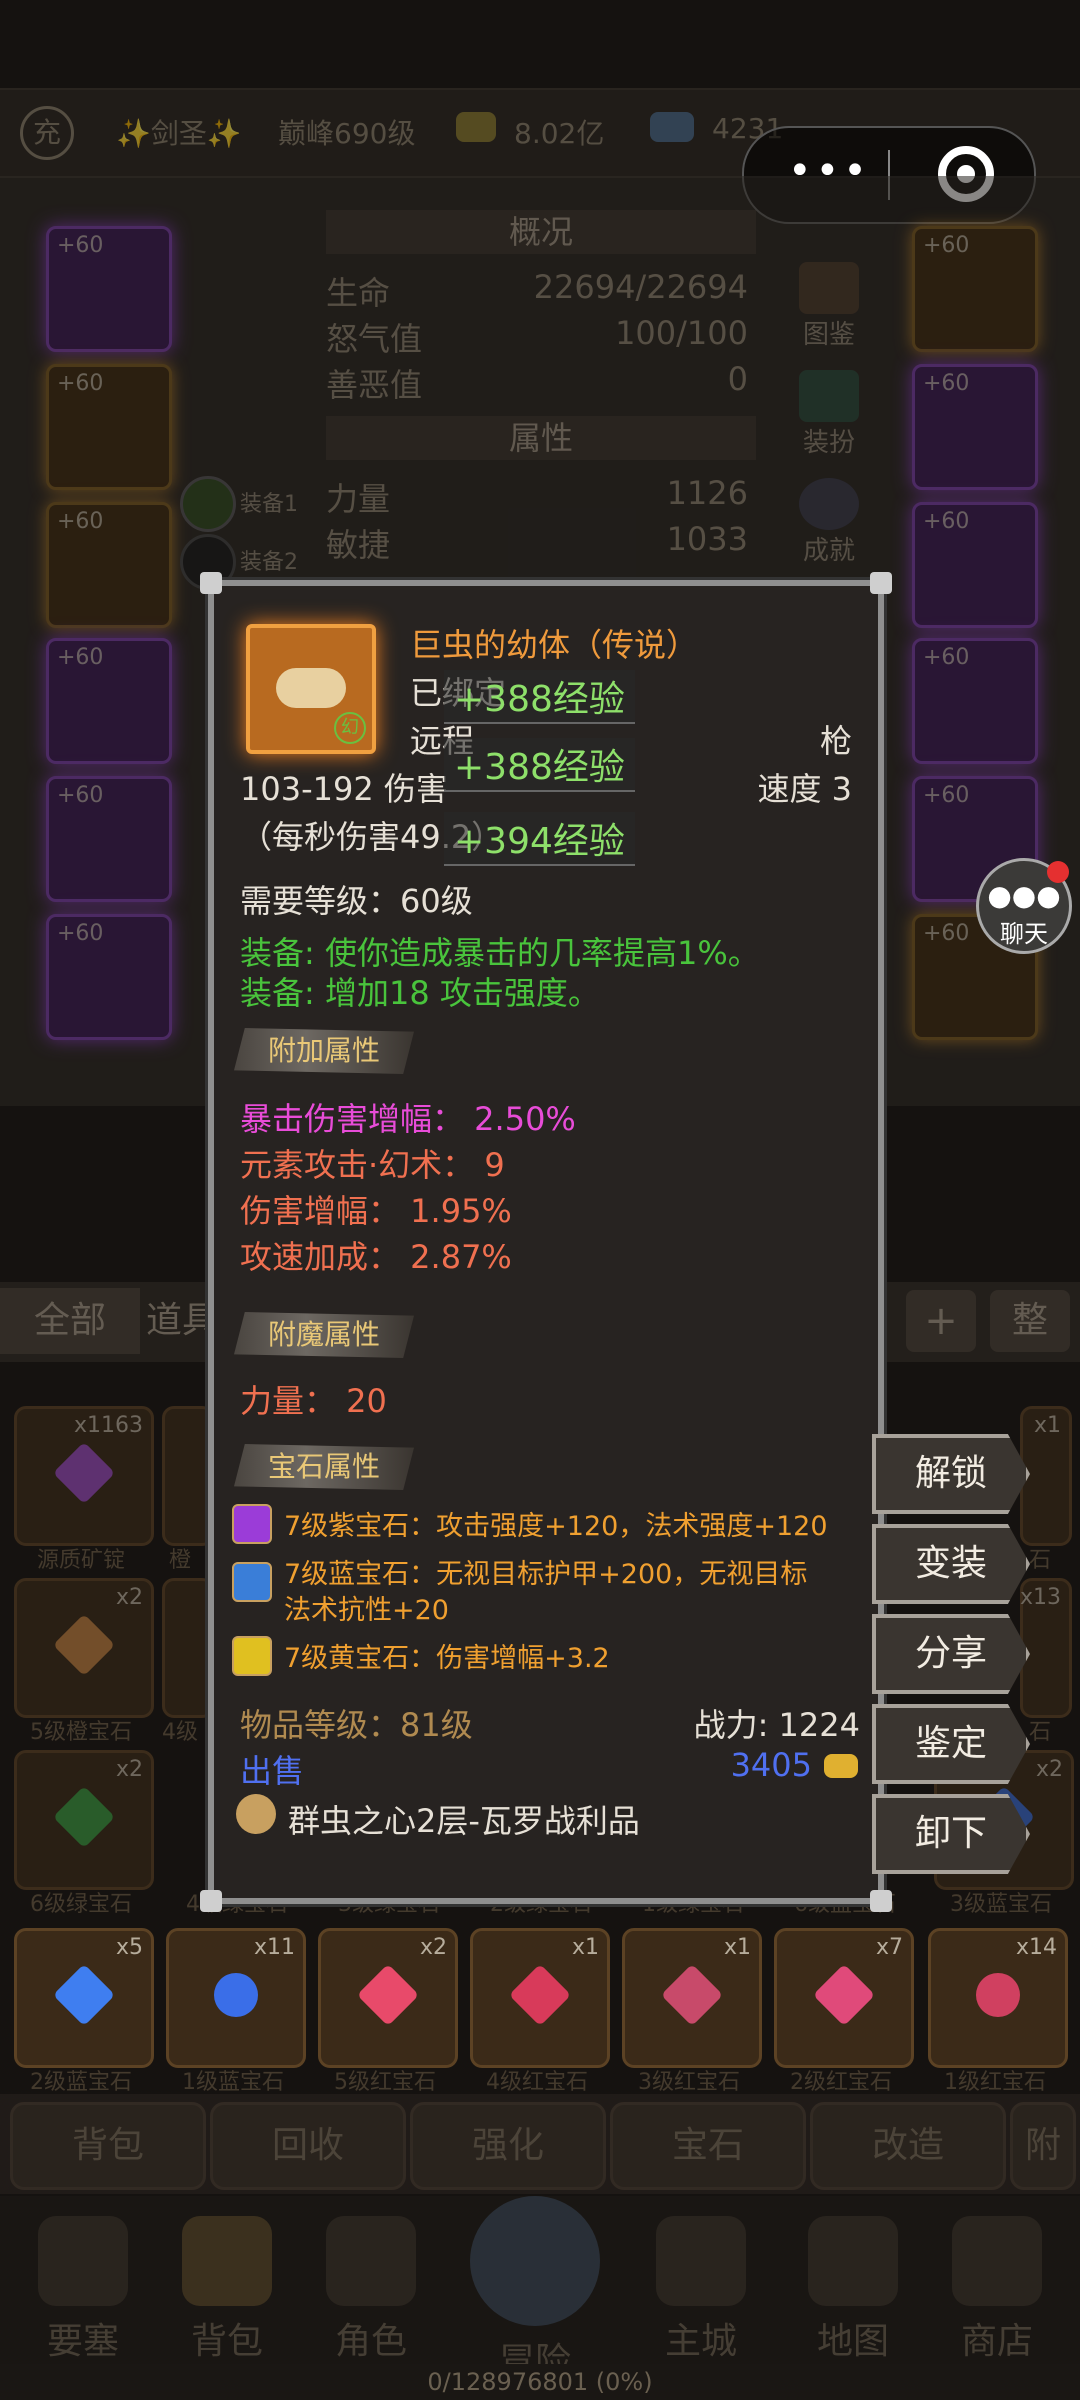  Describe the element at coordinates (975, 427) in the screenshot. I see `equip-slot-weapon: +60` at that location.